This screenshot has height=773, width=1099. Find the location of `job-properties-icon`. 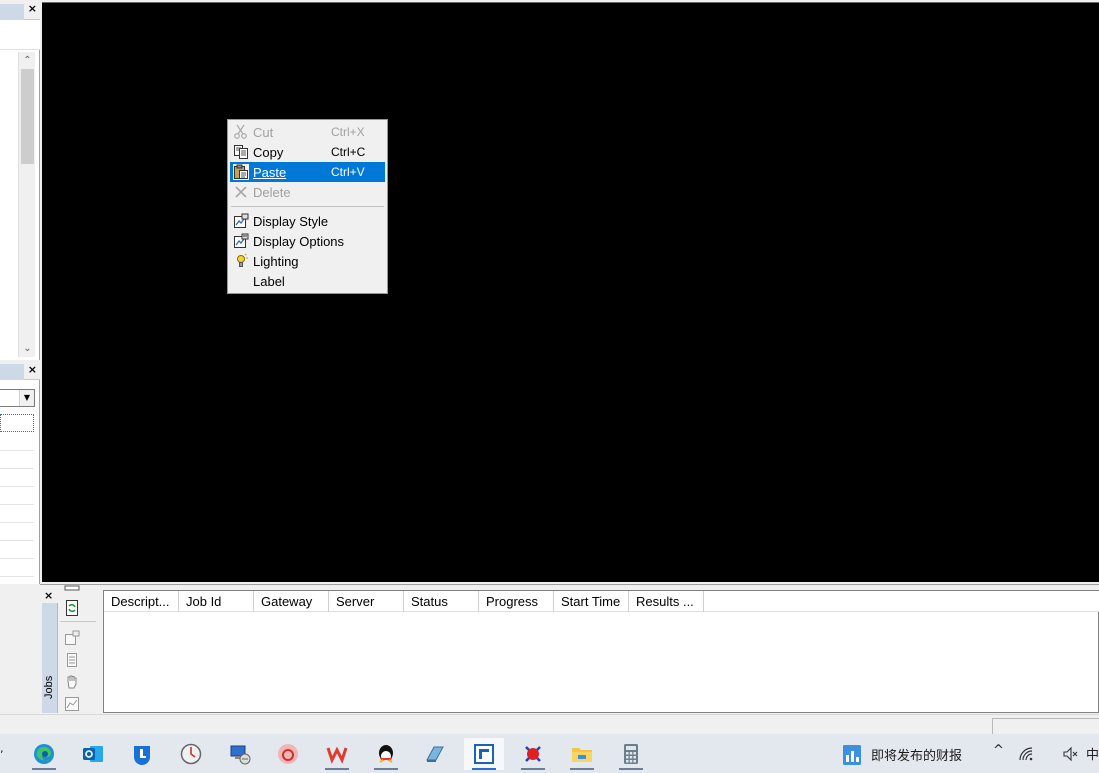

job-properties-icon is located at coordinates (72, 638).